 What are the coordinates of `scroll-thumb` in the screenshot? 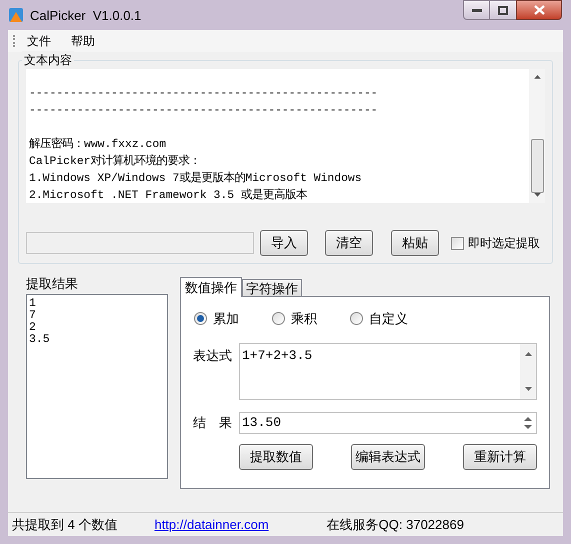 It's located at (537, 166).